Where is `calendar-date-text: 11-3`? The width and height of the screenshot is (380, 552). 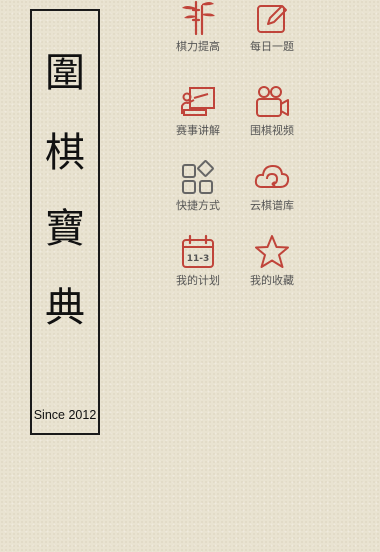 calendar-date-text: 11-3 is located at coordinates (198, 259).